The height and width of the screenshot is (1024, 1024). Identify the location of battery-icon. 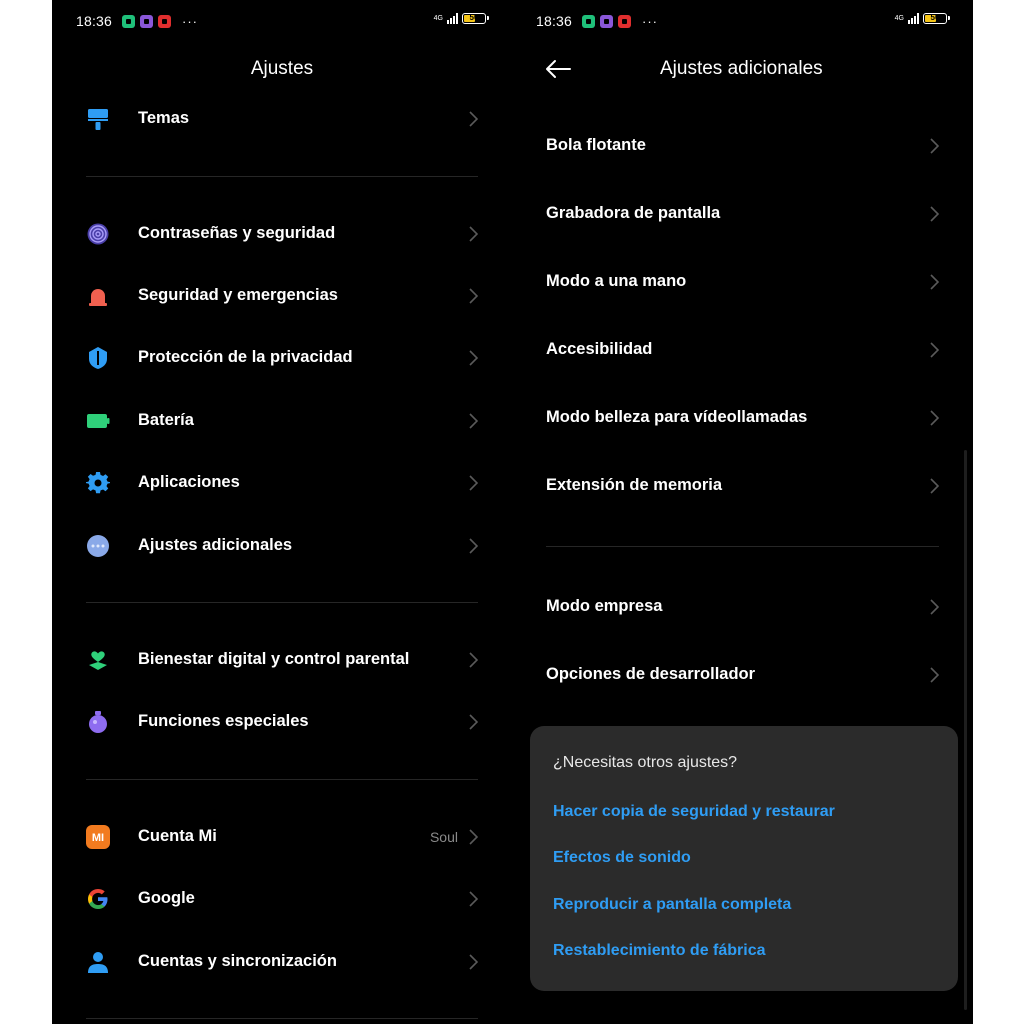
(98, 421).